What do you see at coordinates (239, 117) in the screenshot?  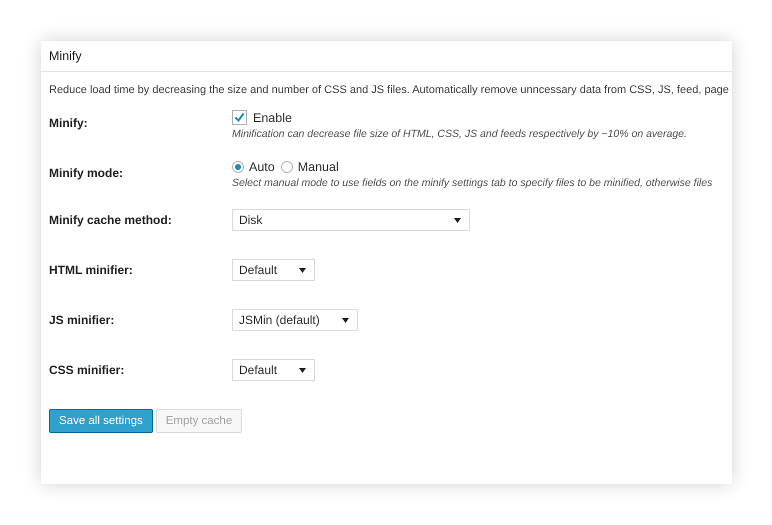 I see `checkbox` at bounding box center [239, 117].